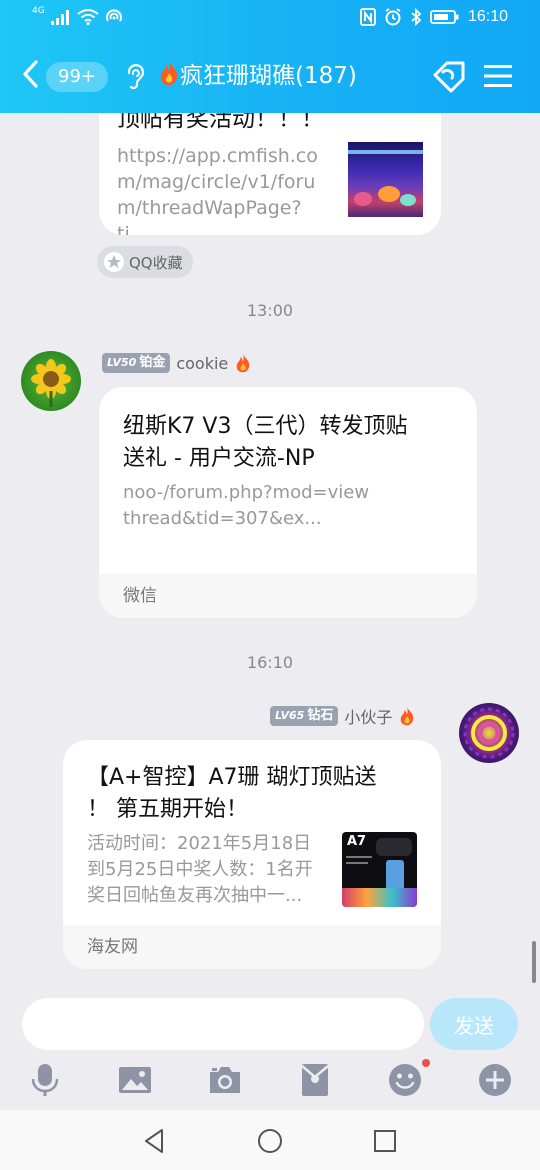 Image resolution: width=540 pixels, height=1170 pixels. Describe the element at coordinates (225, 1080) in the screenshot. I see `camera-icon` at that location.